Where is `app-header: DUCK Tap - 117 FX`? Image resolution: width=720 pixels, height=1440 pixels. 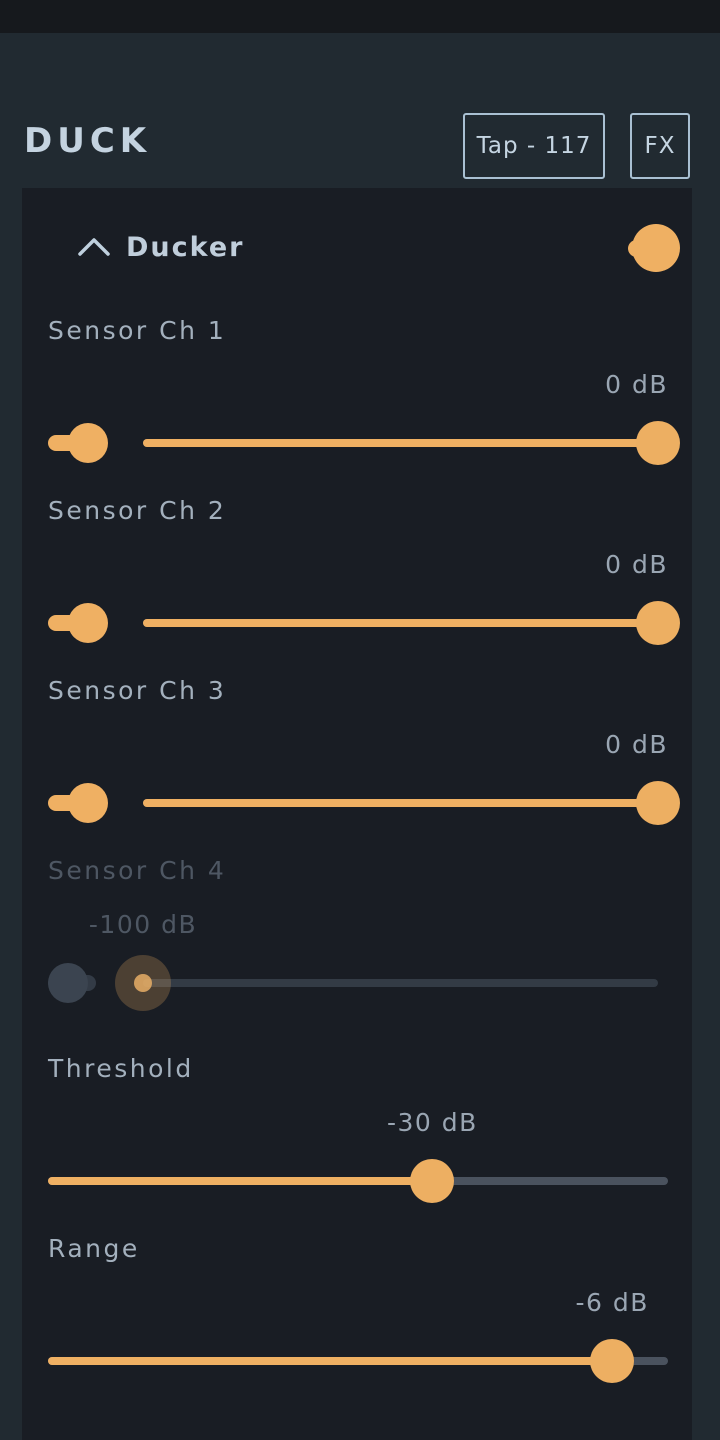 app-header: DUCK Tap - 117 FX is located at coordinates (360, 110).